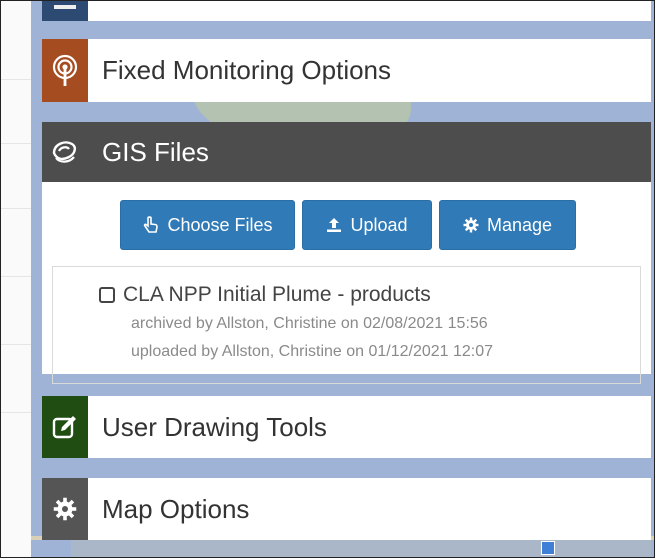 Image resolution: width=655 pixels, height=558 pixels. I want to click on upload-button: Upload, so click(367, 225).